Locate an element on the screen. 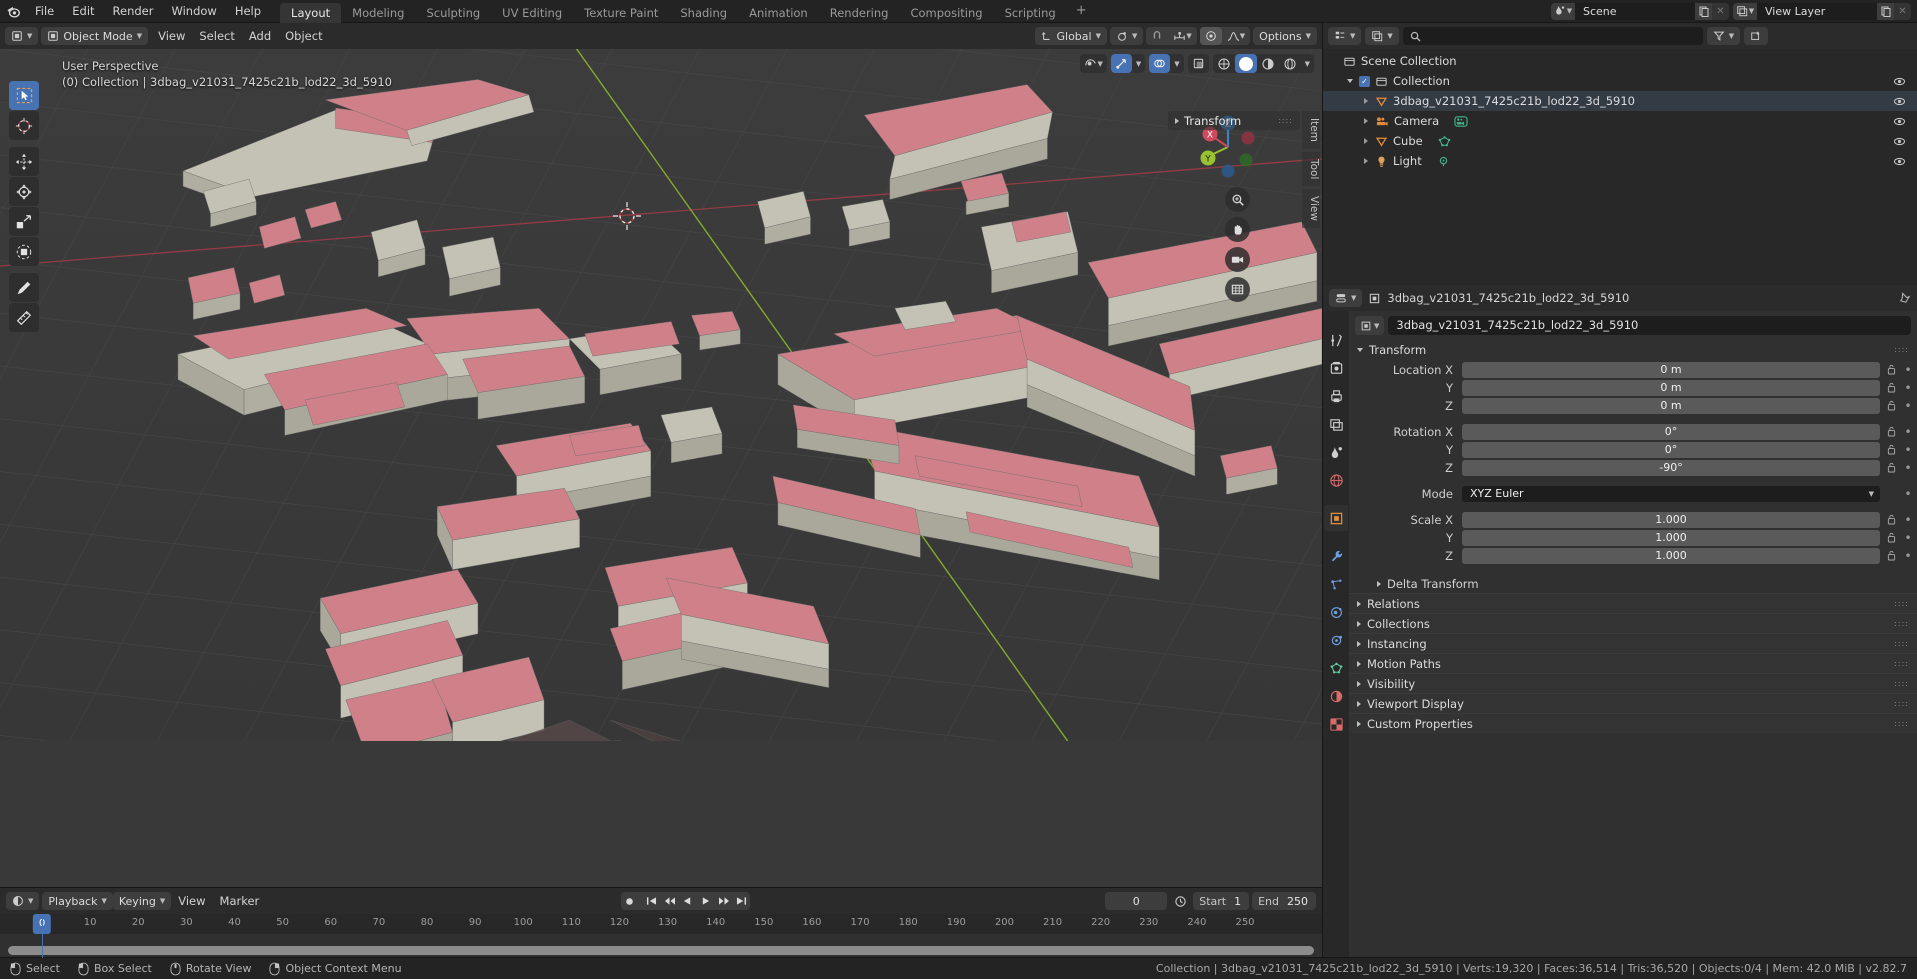 The height and width of the screenshot is (979, 1917). gizmo-group: ▼ is located at coordinates (1128, 63).